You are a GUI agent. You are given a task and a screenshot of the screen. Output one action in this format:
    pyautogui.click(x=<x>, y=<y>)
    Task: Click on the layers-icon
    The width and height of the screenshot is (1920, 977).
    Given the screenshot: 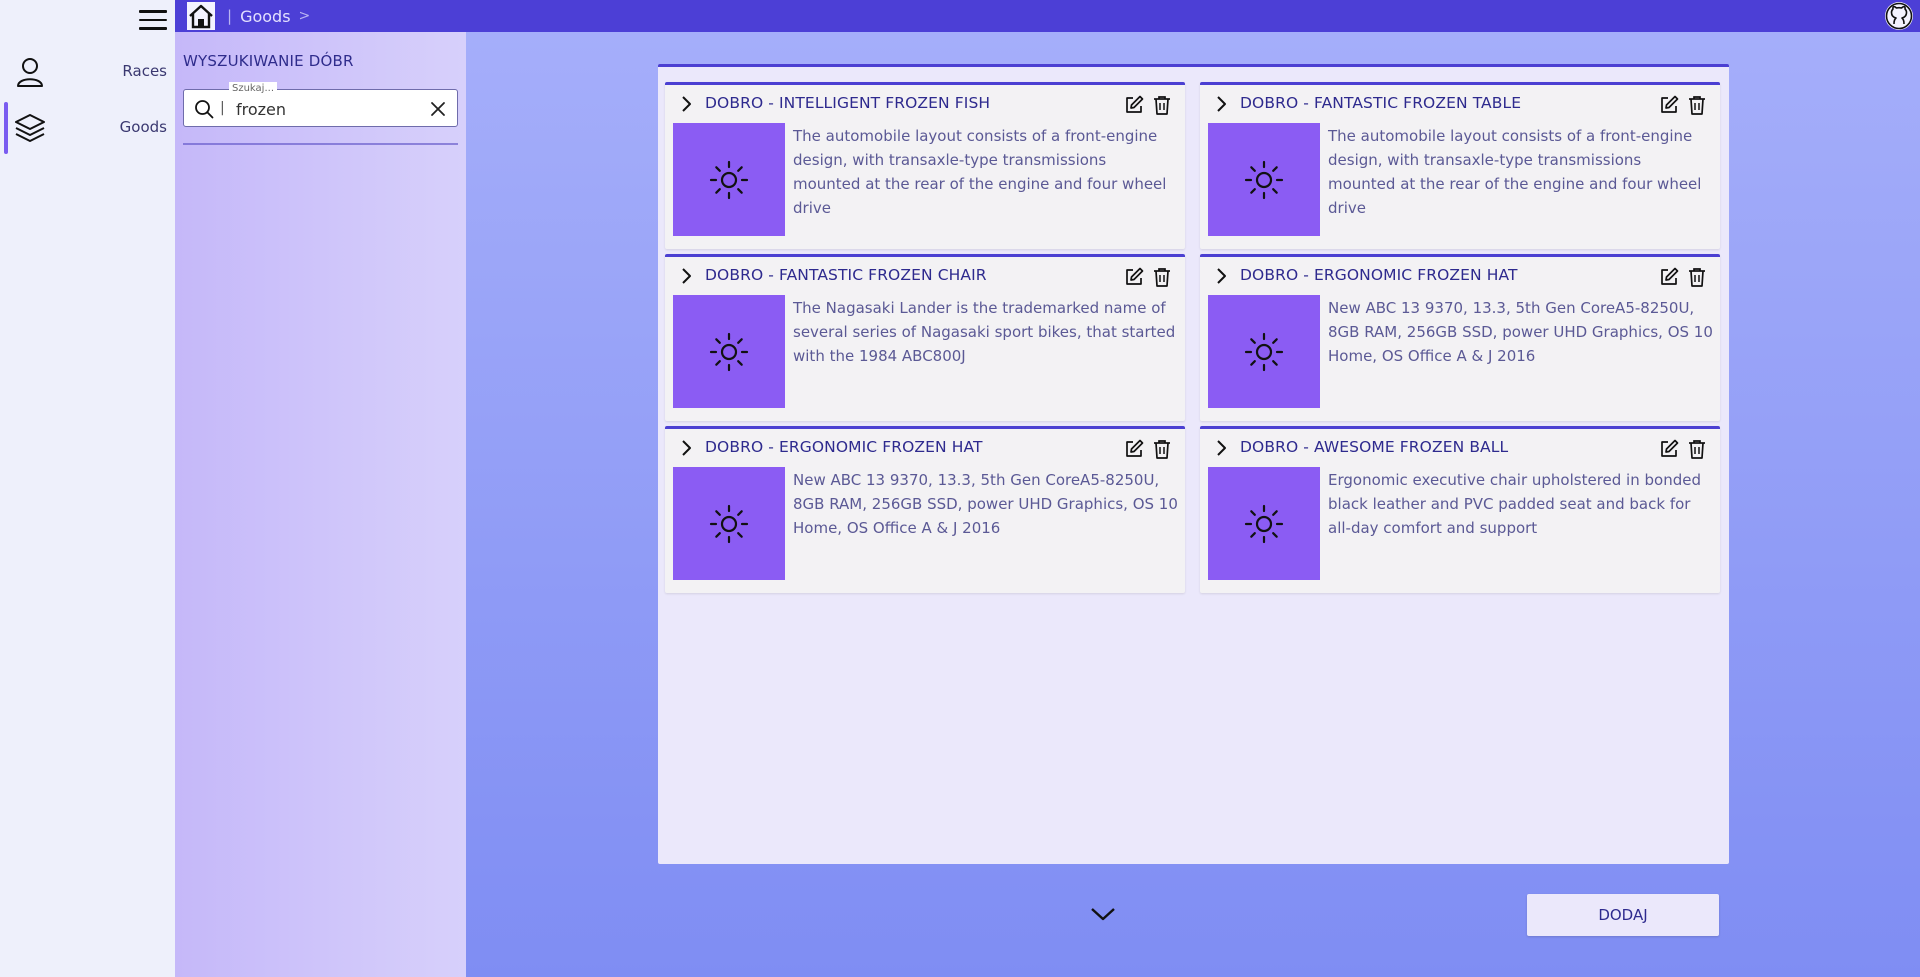 What is the action you would take?
    pyautogui.click(x=30, y=128)
    